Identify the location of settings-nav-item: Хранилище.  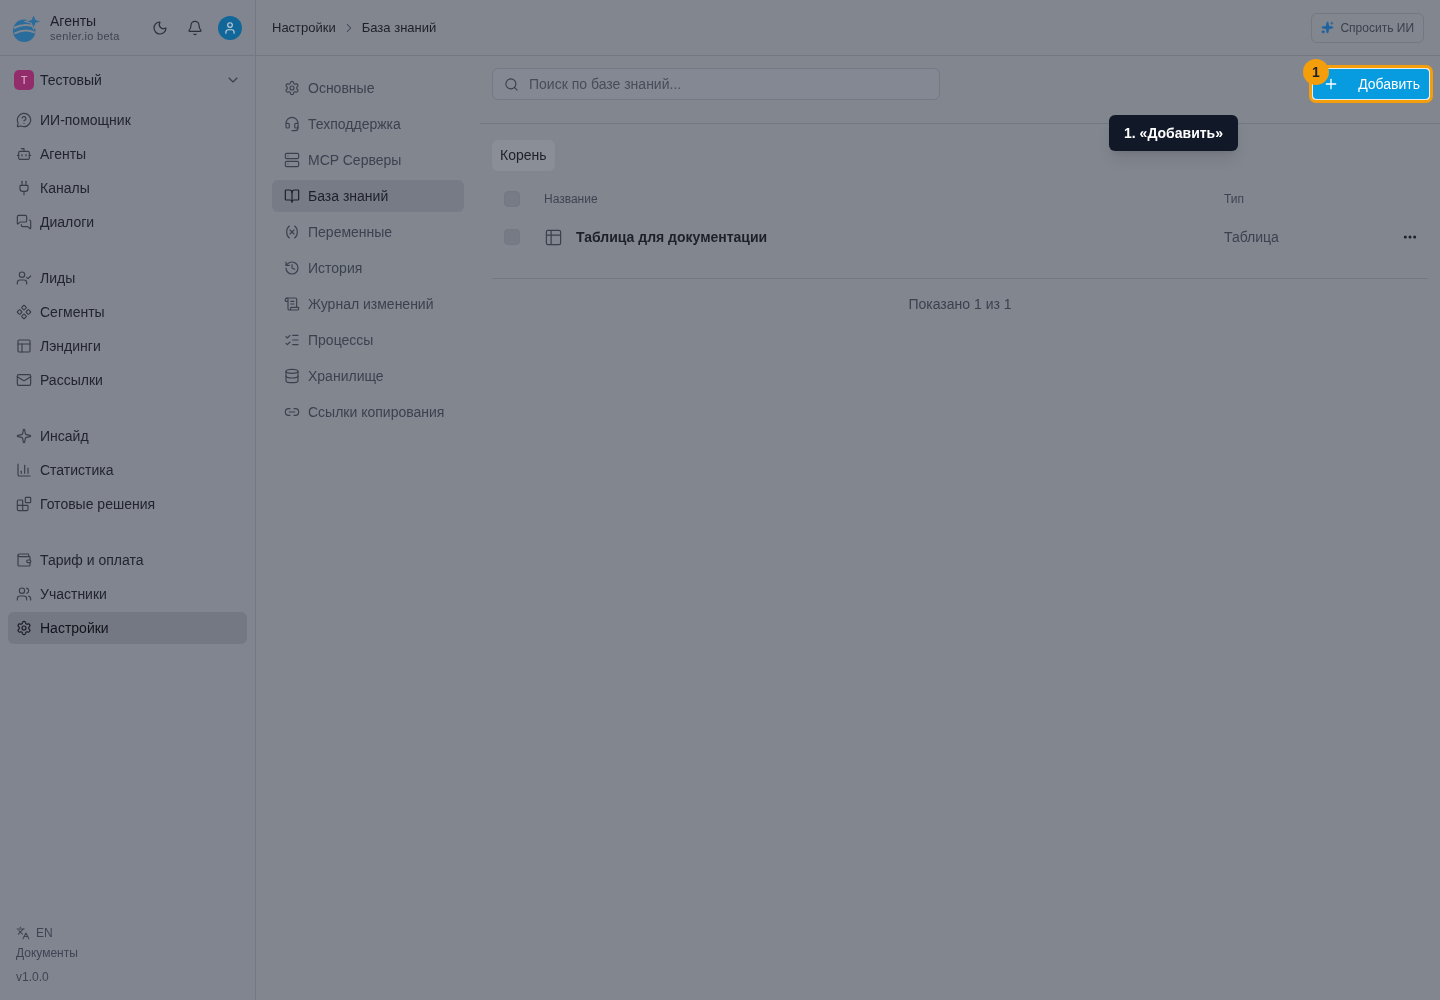
(368, 376).